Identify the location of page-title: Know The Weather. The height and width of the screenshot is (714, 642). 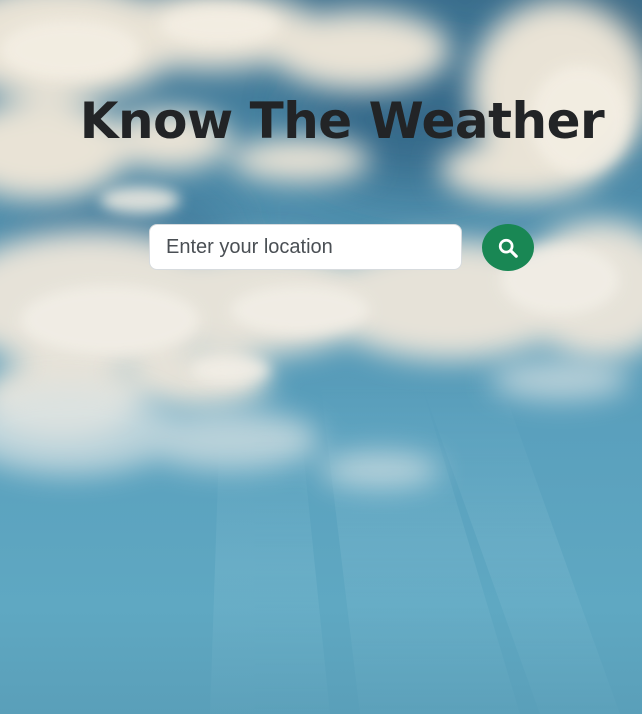
(342, 121).